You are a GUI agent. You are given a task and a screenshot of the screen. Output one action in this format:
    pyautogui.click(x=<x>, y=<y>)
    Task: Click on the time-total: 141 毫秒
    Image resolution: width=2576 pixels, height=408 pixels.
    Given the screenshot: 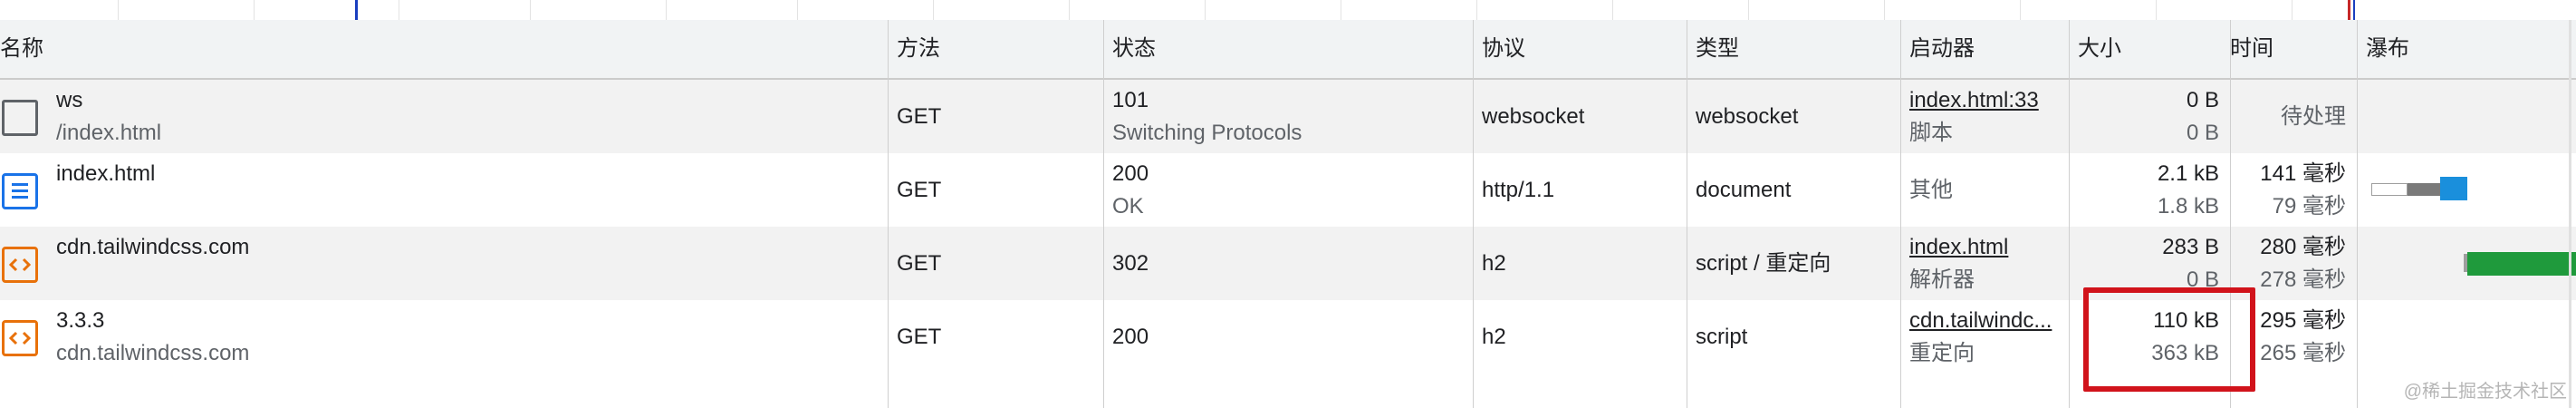 What is the action you would take?
    pyautogui.click(x=2303, y=173)
    